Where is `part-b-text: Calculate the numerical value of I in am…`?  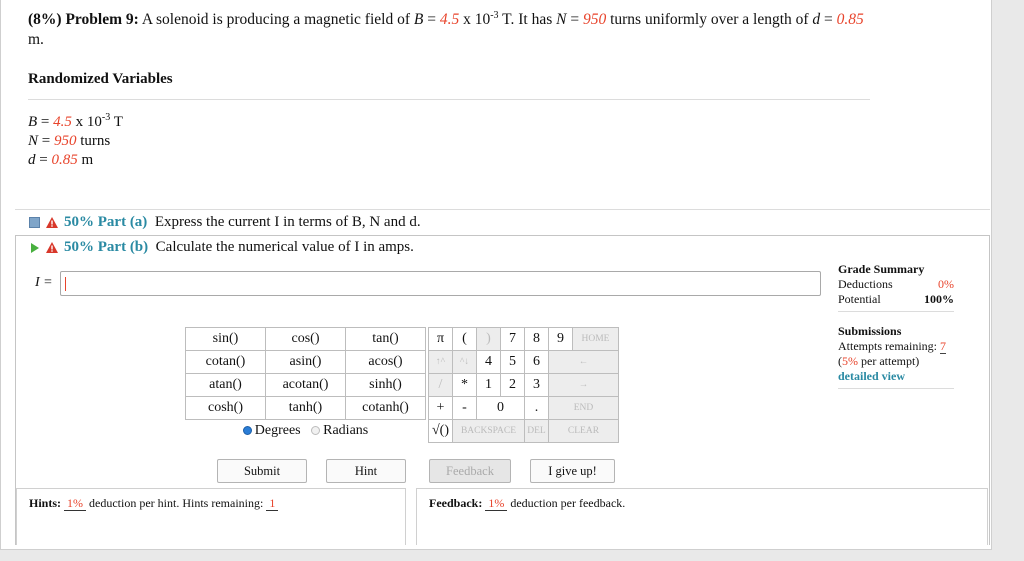
part-b-text: Calculate the numerical value of I in am… is located at coordinates (284, 247).